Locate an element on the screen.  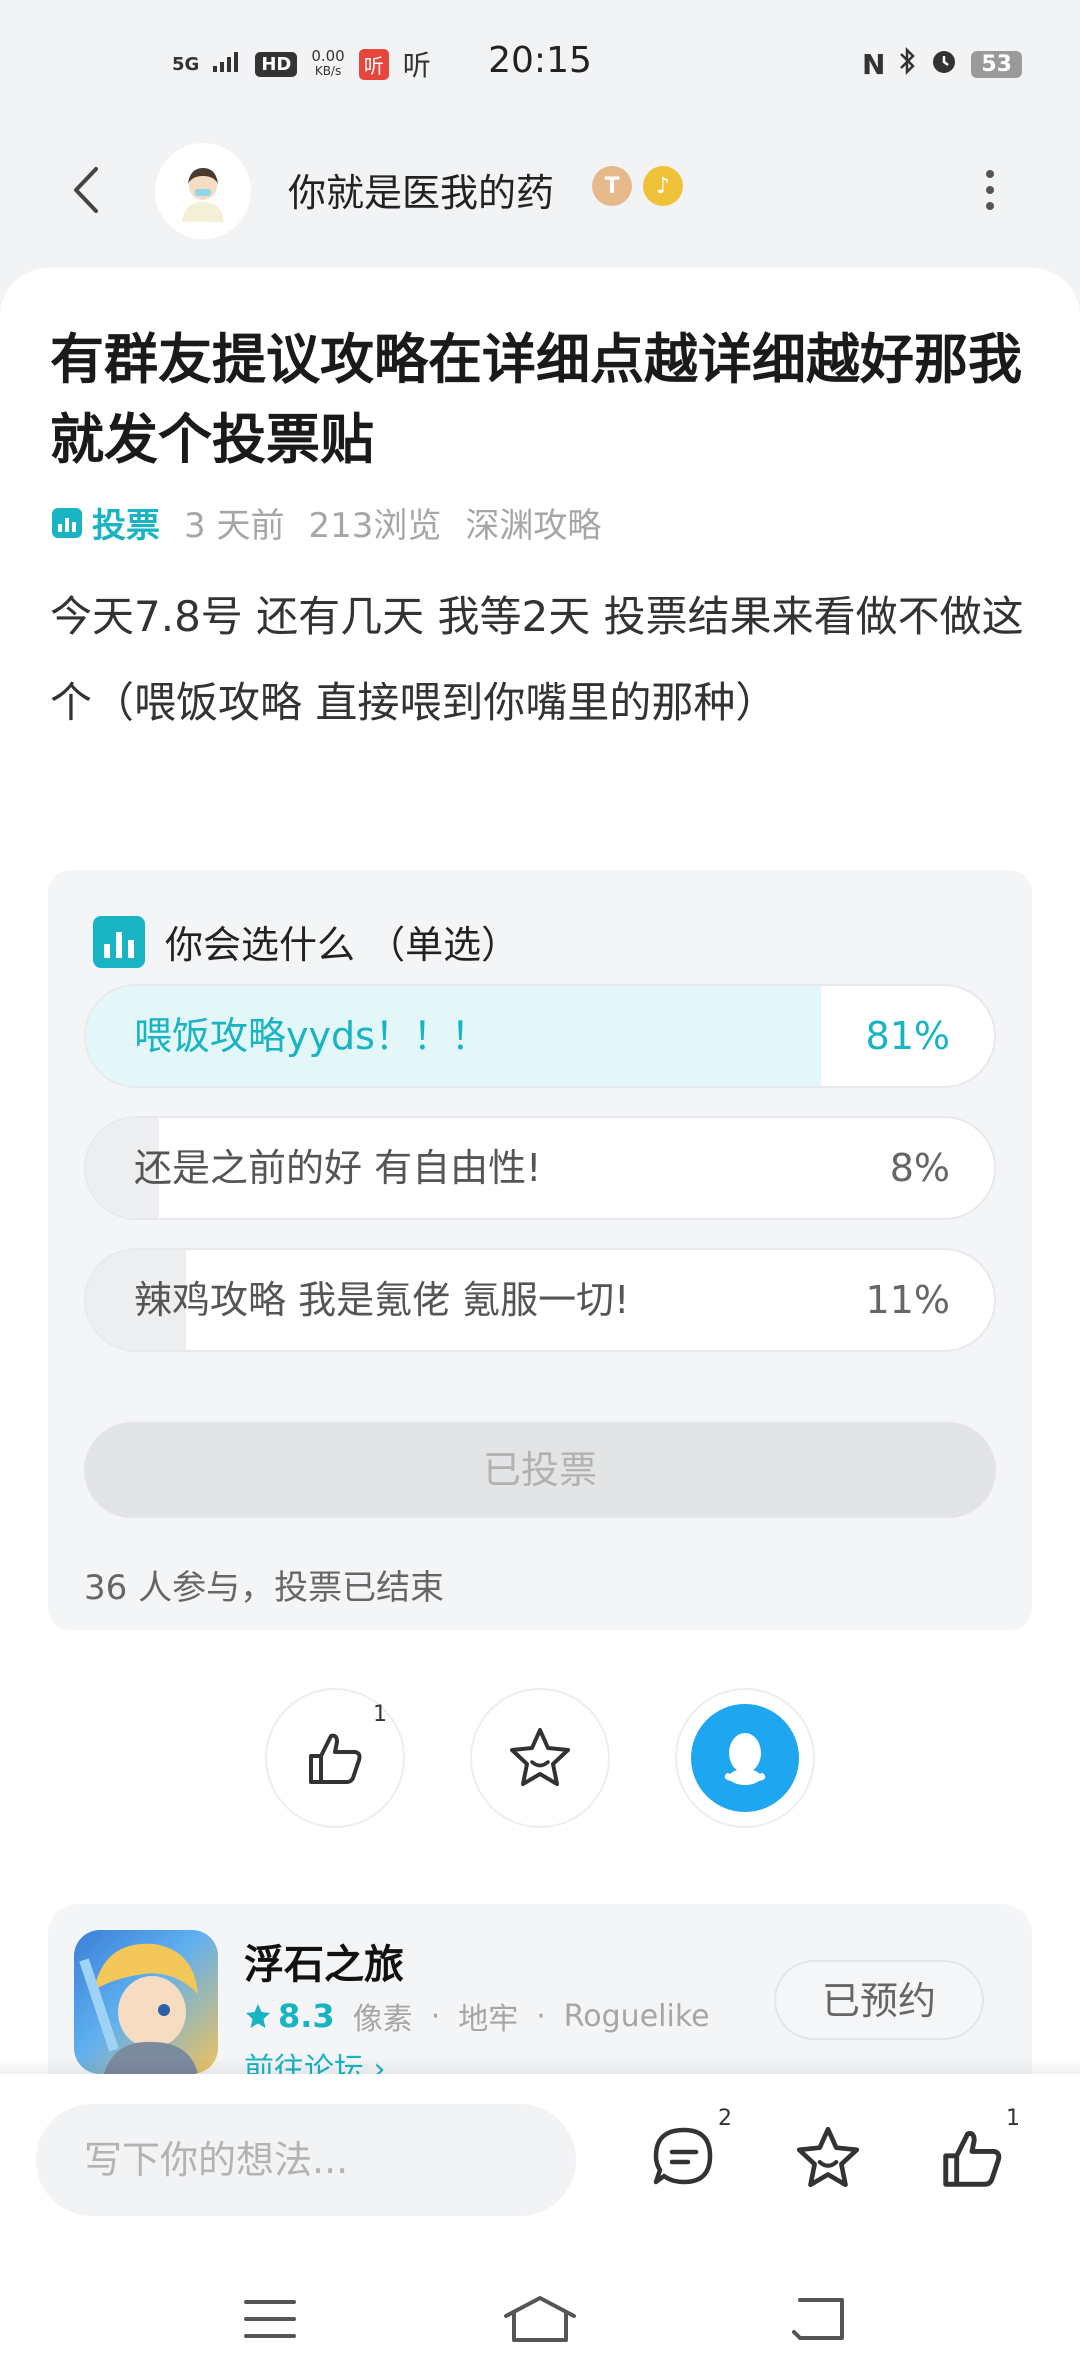
back-button is located at coordinates (85, 190).